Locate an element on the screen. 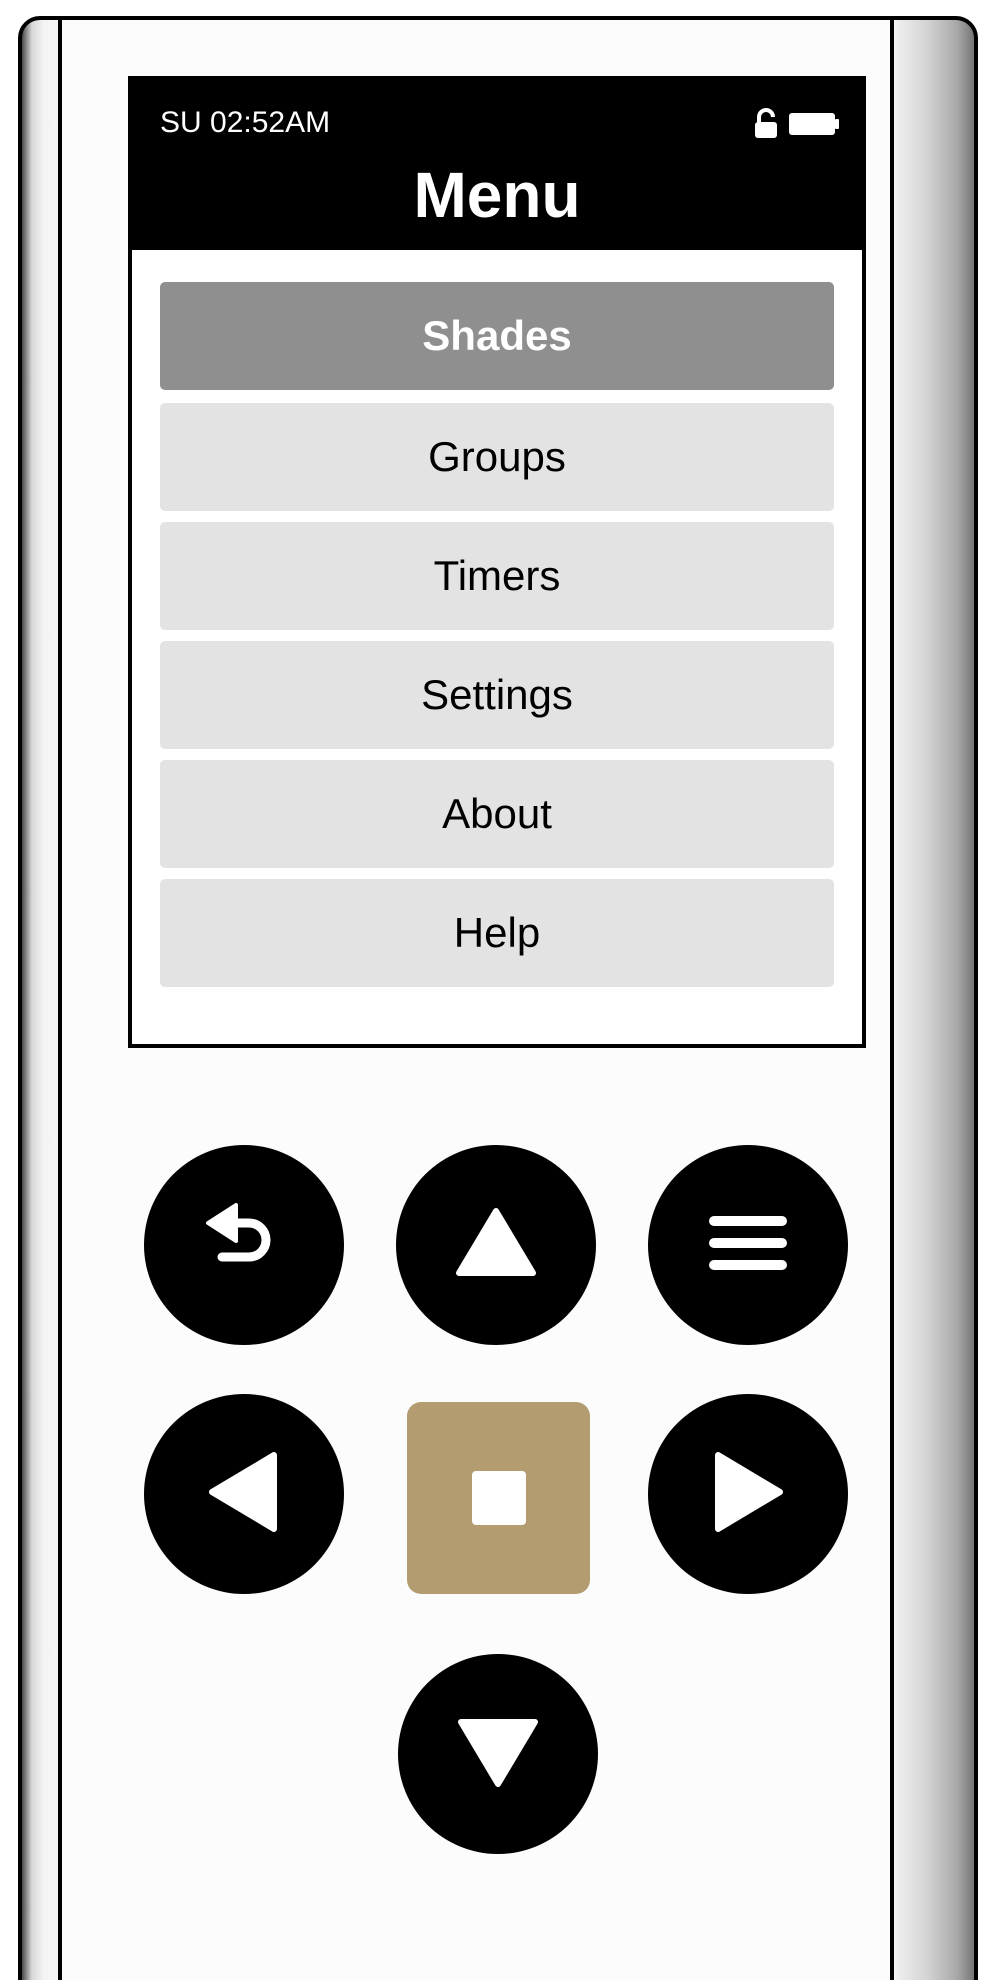  screen-header: SU 02:52AM Menu is located at coordinates (497, 165).